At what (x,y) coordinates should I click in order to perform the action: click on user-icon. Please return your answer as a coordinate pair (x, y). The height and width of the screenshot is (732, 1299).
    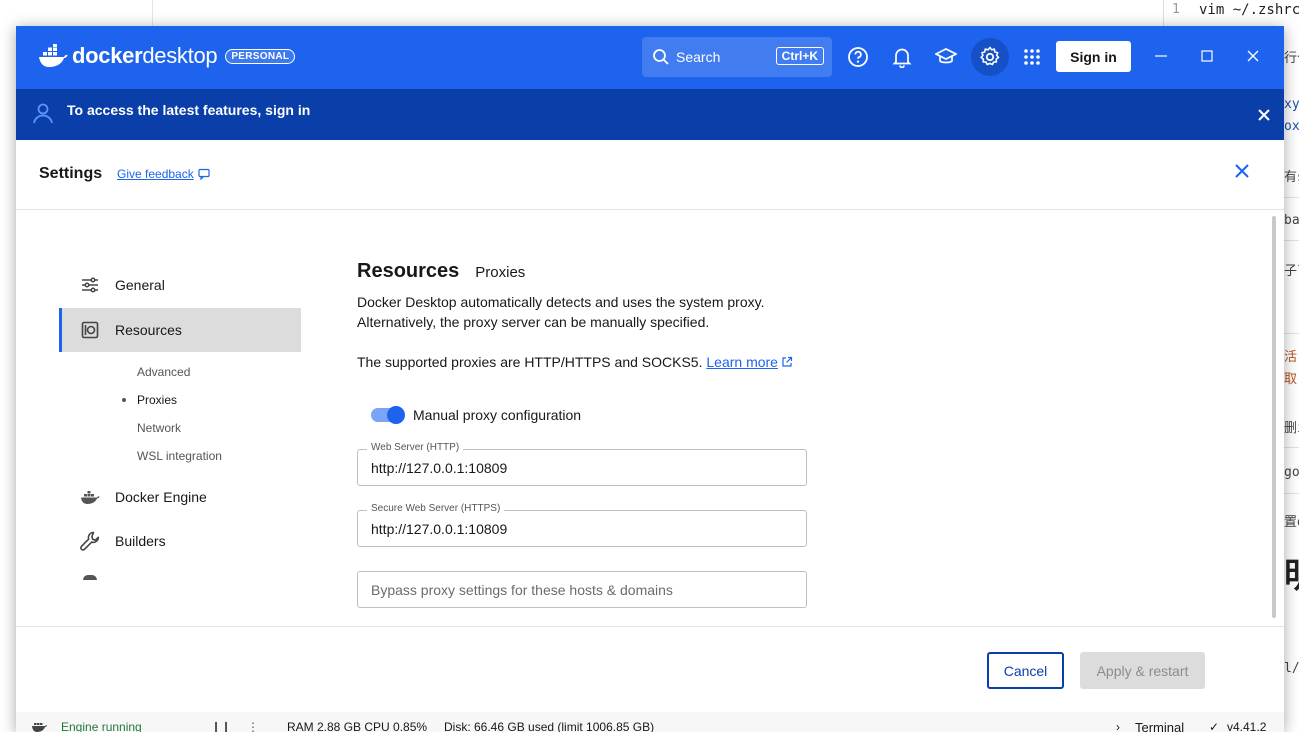
    Looking at the image, I should click on (43, 113).